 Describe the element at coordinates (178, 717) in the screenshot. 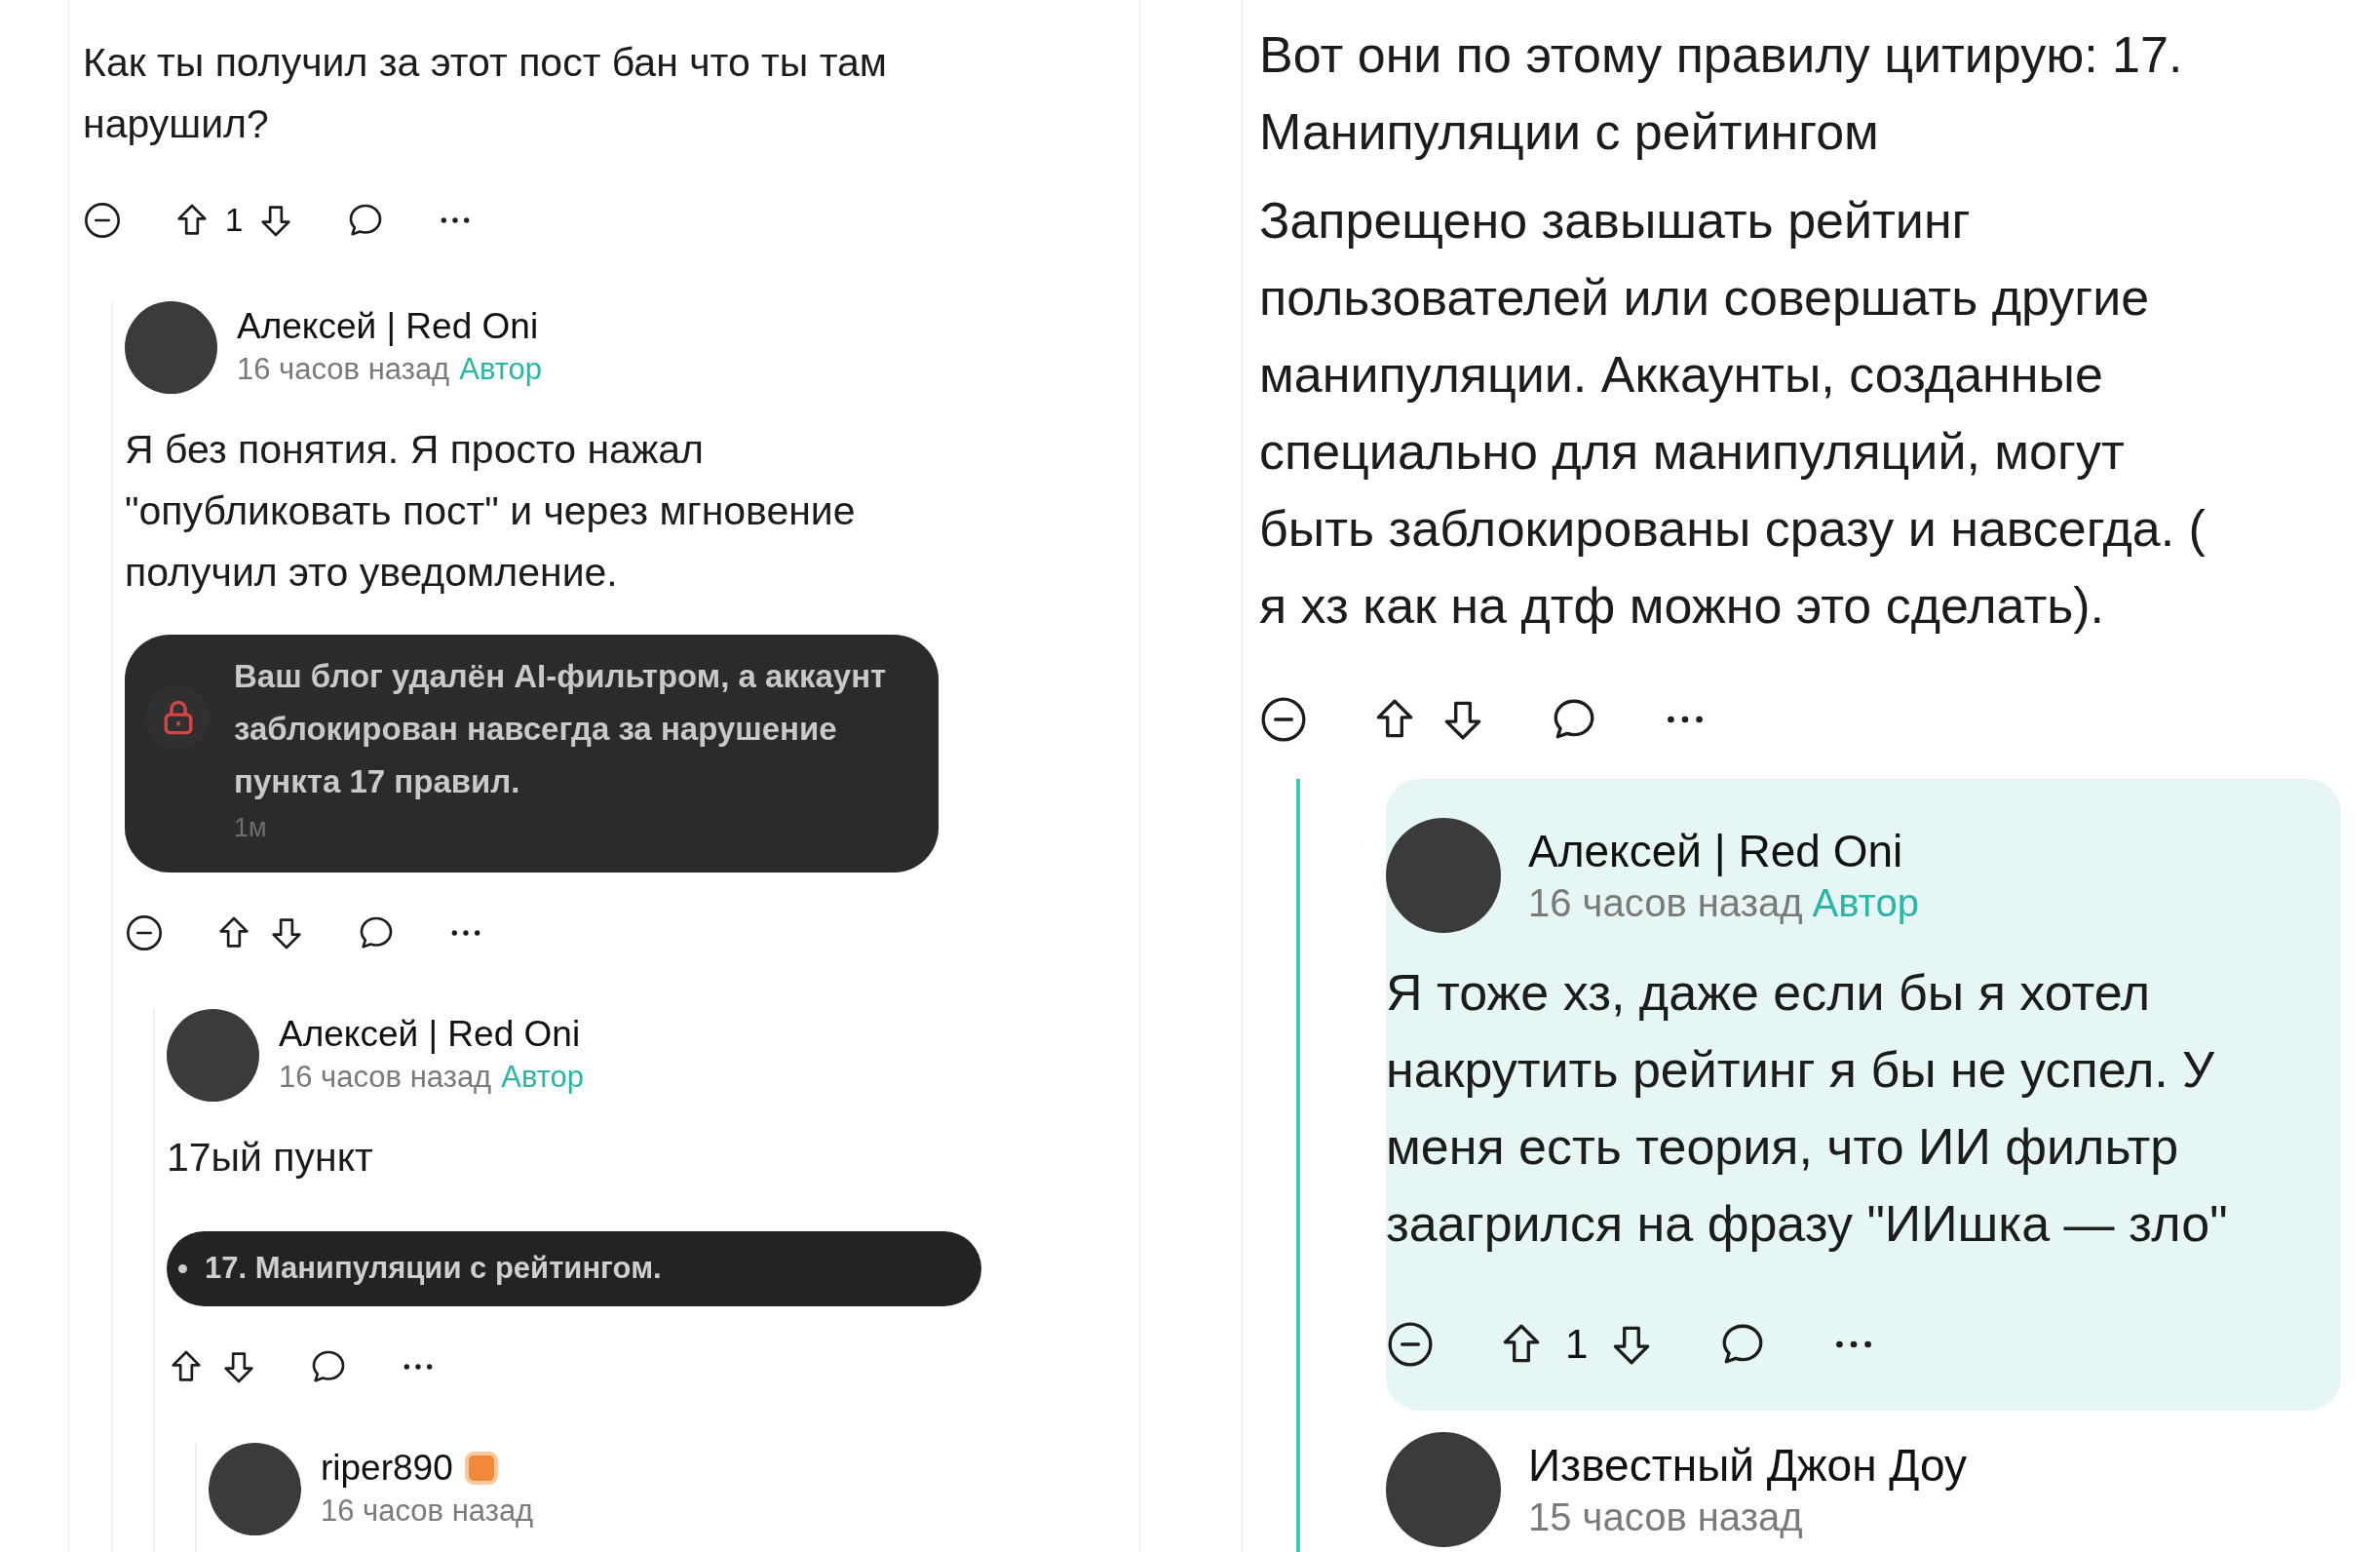

I see `lock-icon` at that location.